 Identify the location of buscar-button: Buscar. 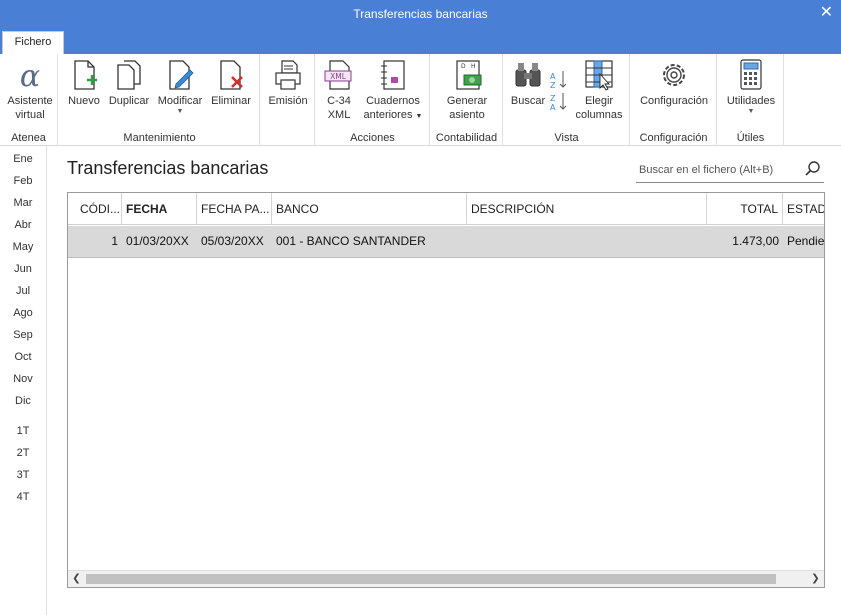
(528, 83).